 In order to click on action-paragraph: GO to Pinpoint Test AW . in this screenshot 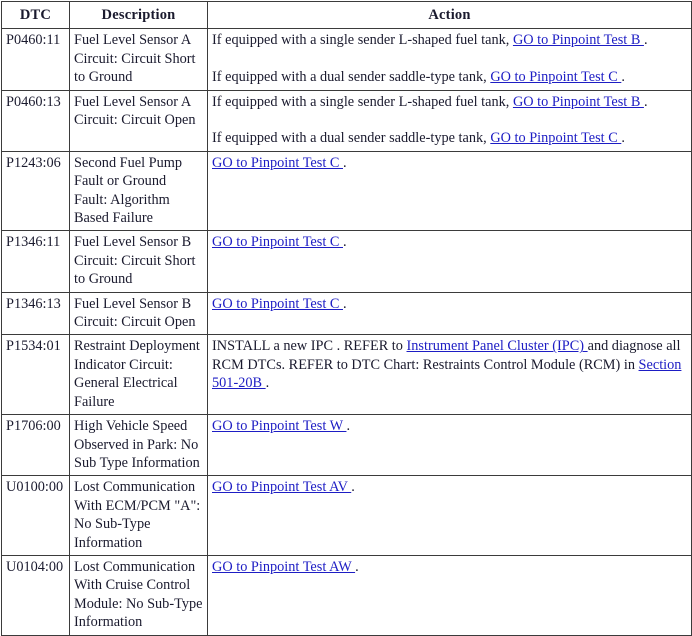, I will do `click(449, 567)`.